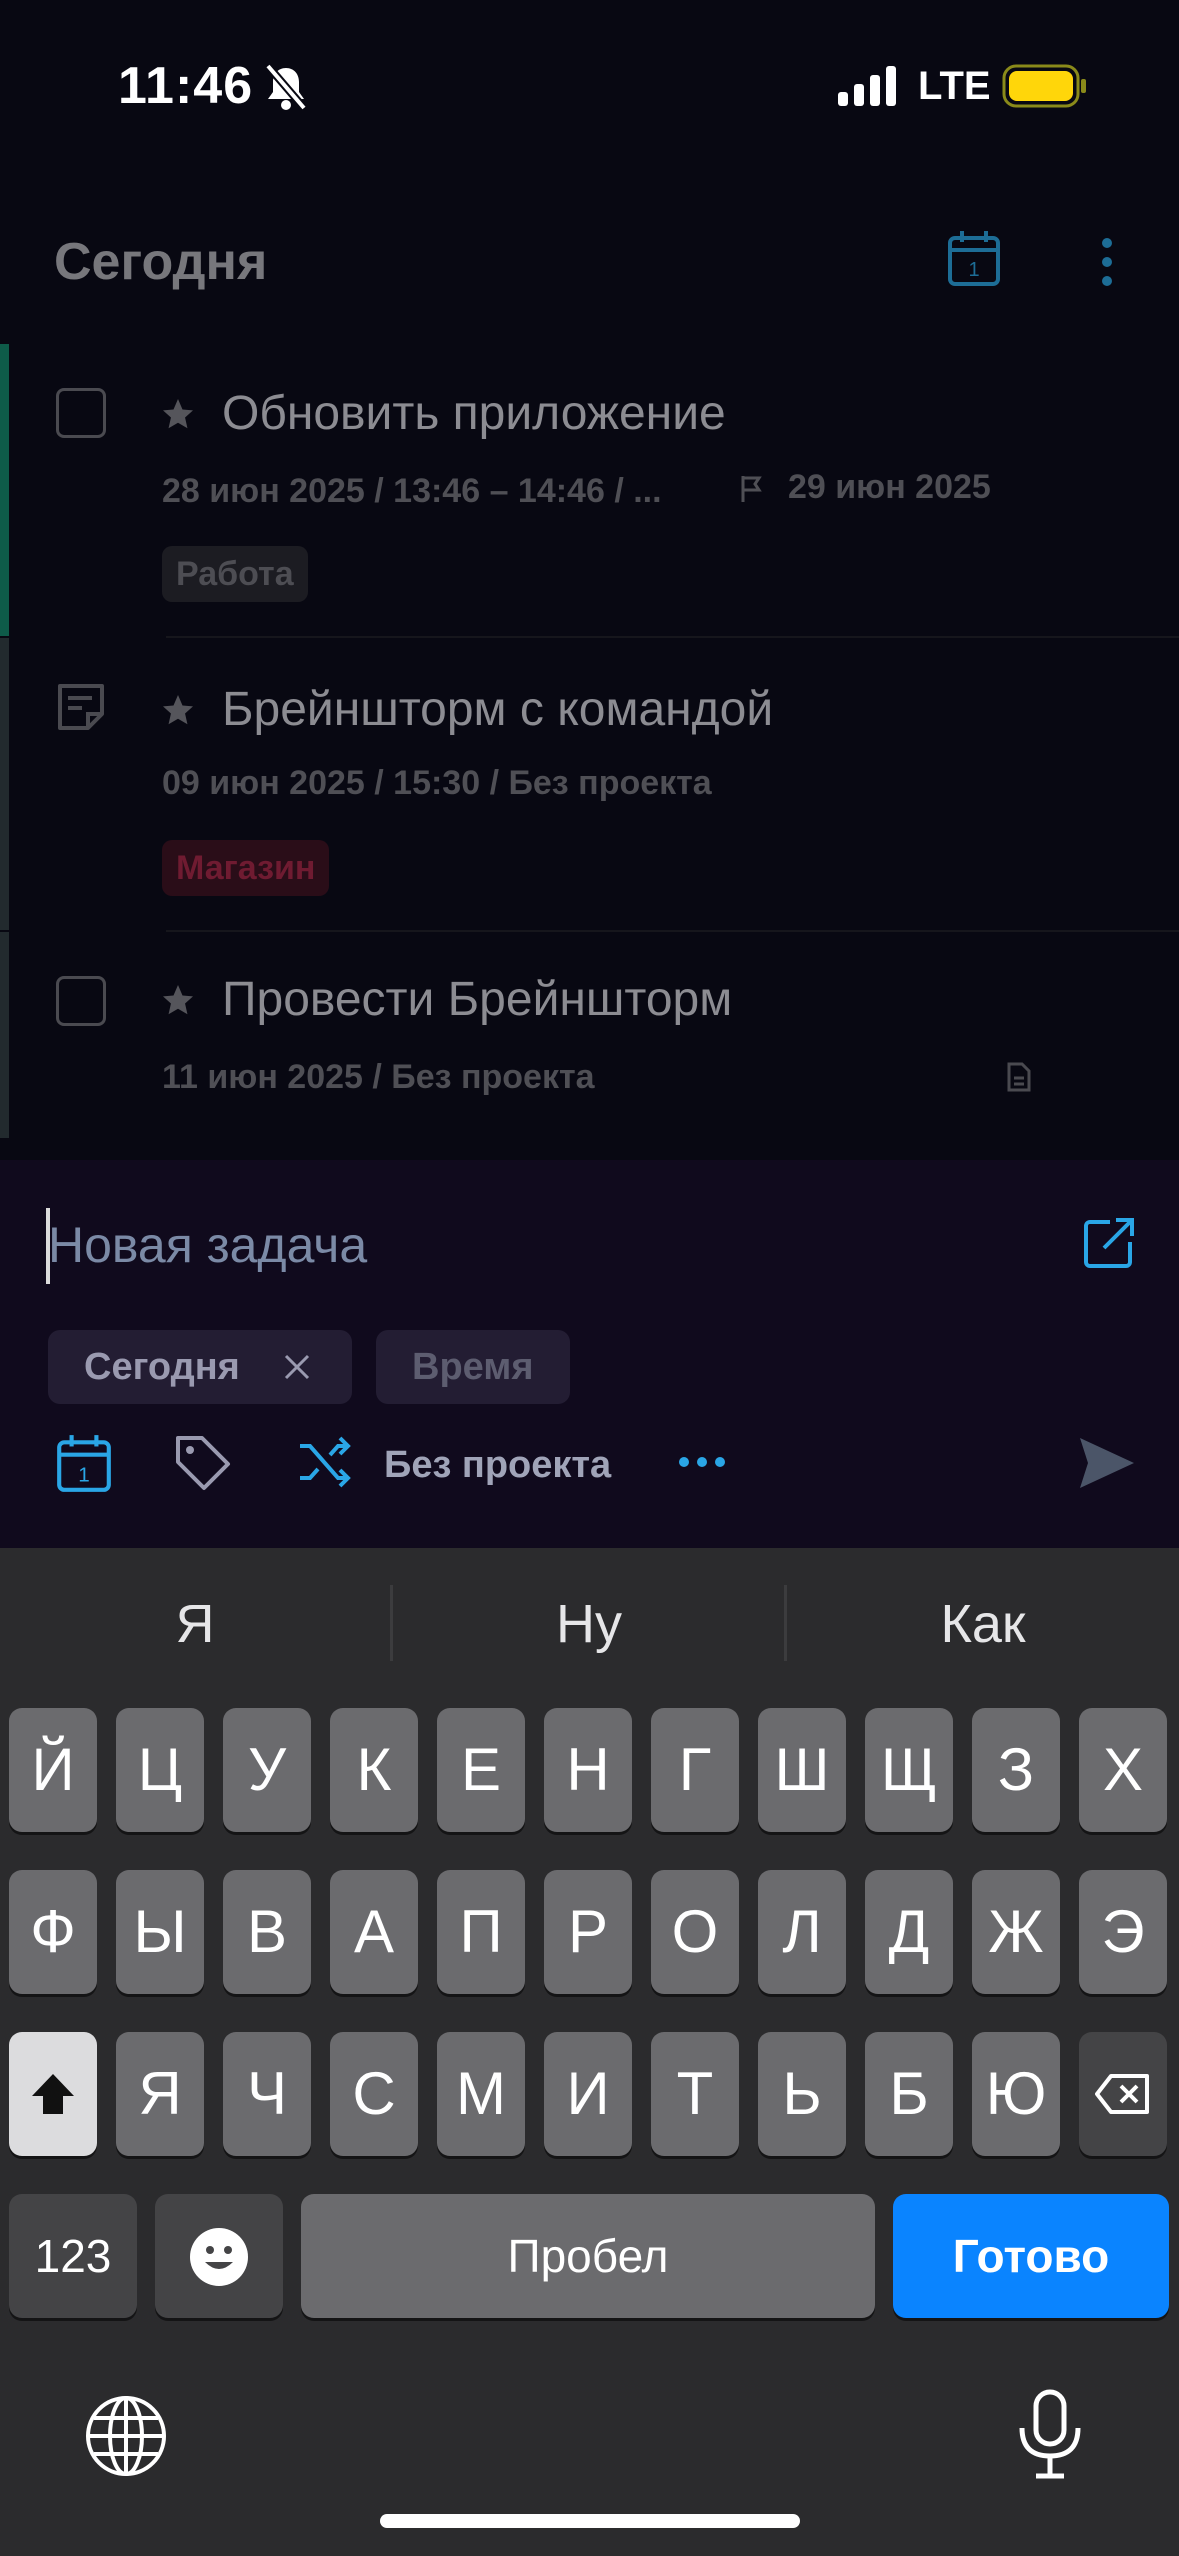  I want to click on emoji-icon, so click(219, 2257).